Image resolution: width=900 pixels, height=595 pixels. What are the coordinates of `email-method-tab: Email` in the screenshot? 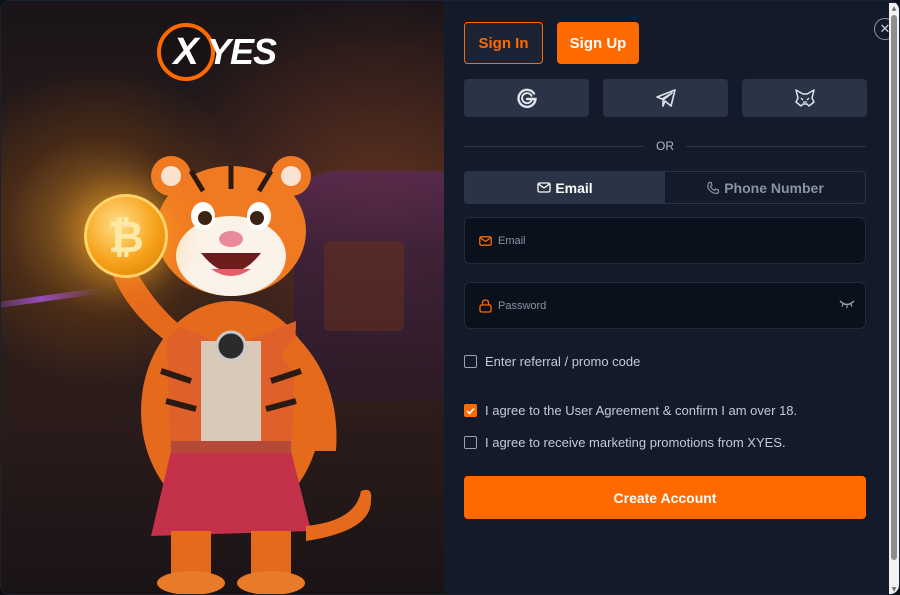 It's located at (565, 187).